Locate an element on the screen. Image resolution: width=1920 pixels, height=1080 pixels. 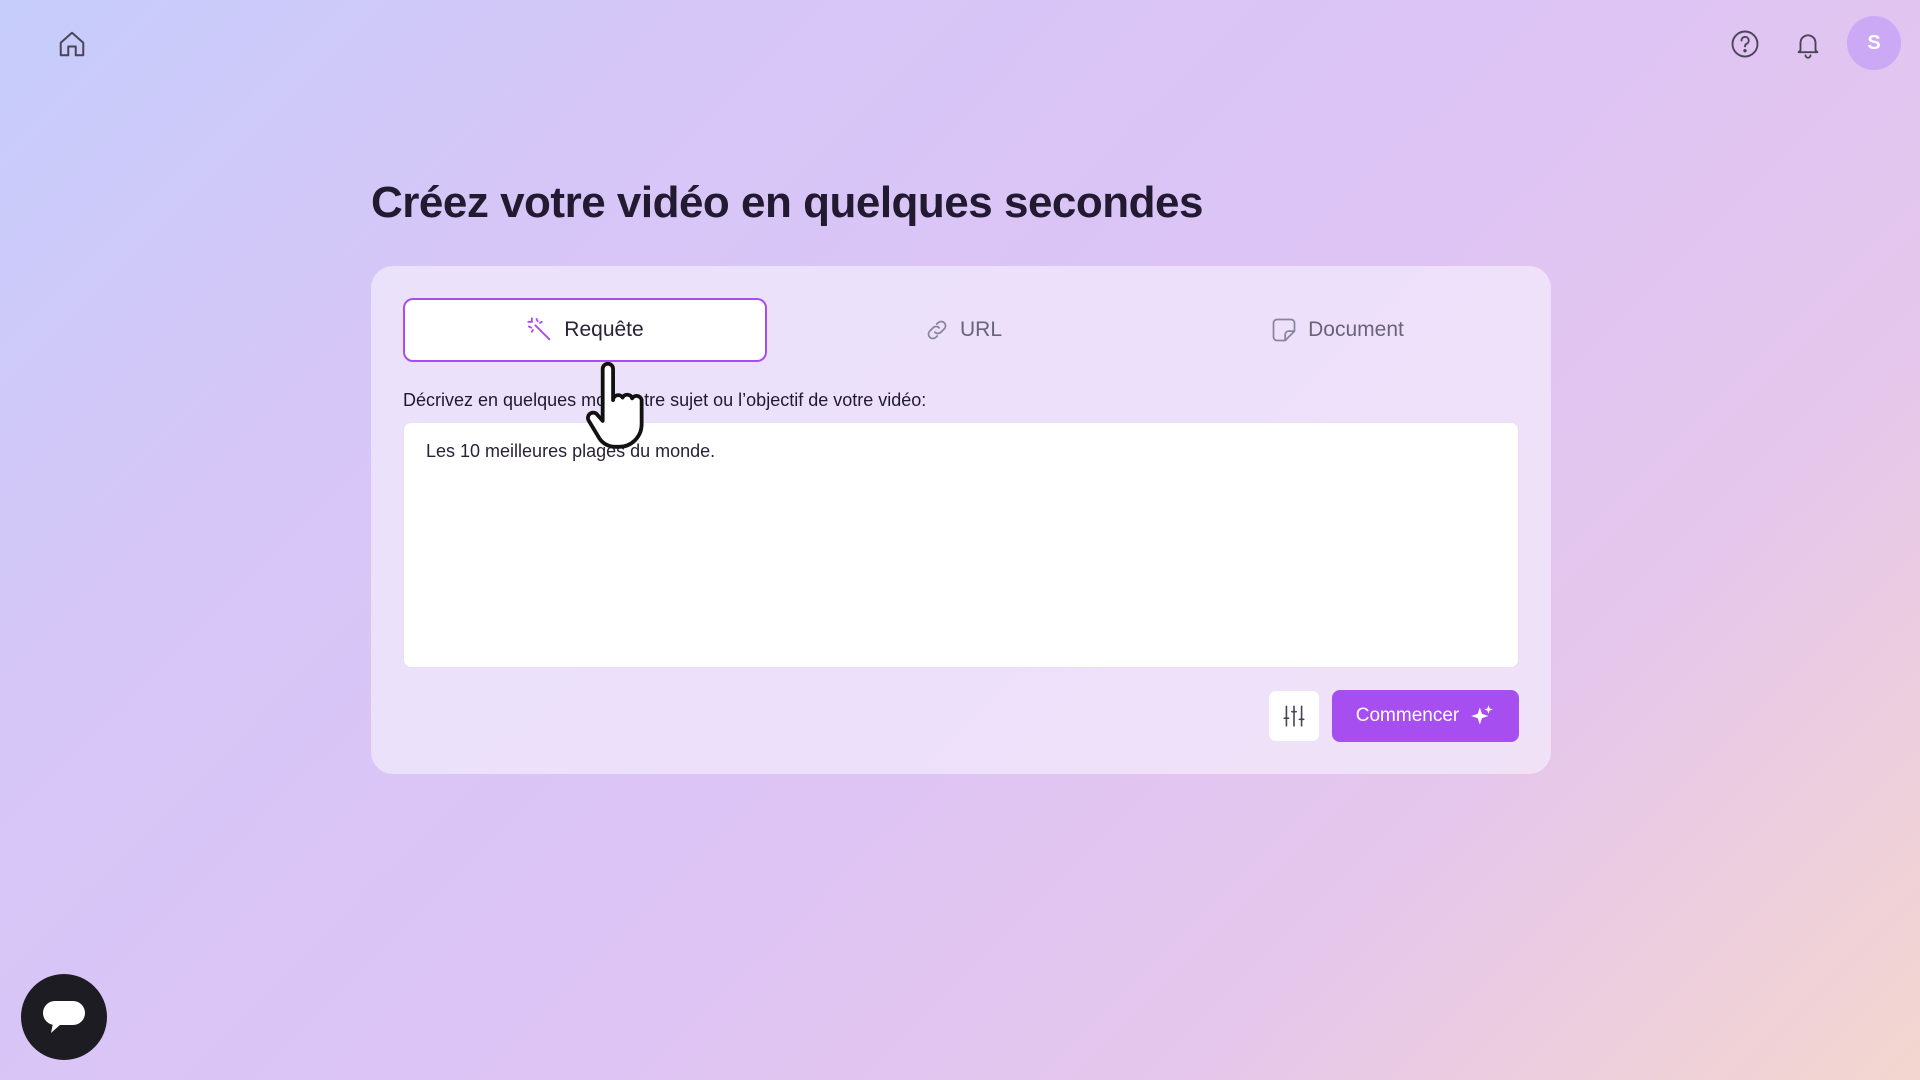
chat-icon is located at coordinates (64, 1017).